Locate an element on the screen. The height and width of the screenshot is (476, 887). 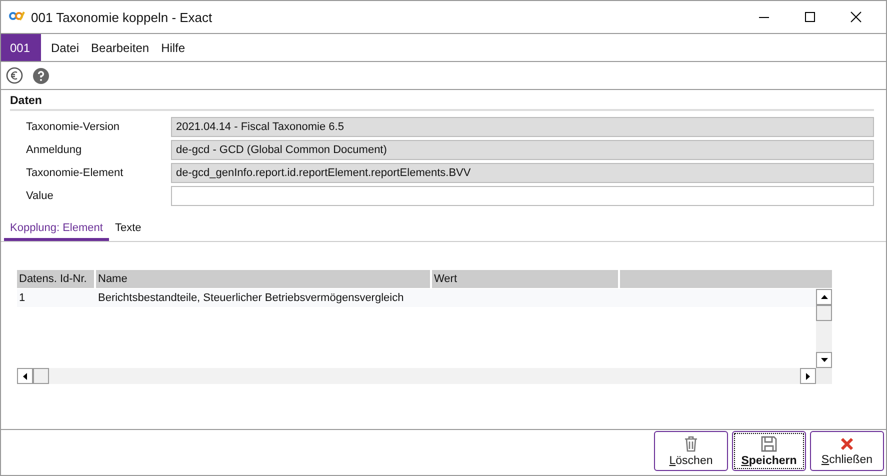
column-header: Name is located at coordinates (263, 279).